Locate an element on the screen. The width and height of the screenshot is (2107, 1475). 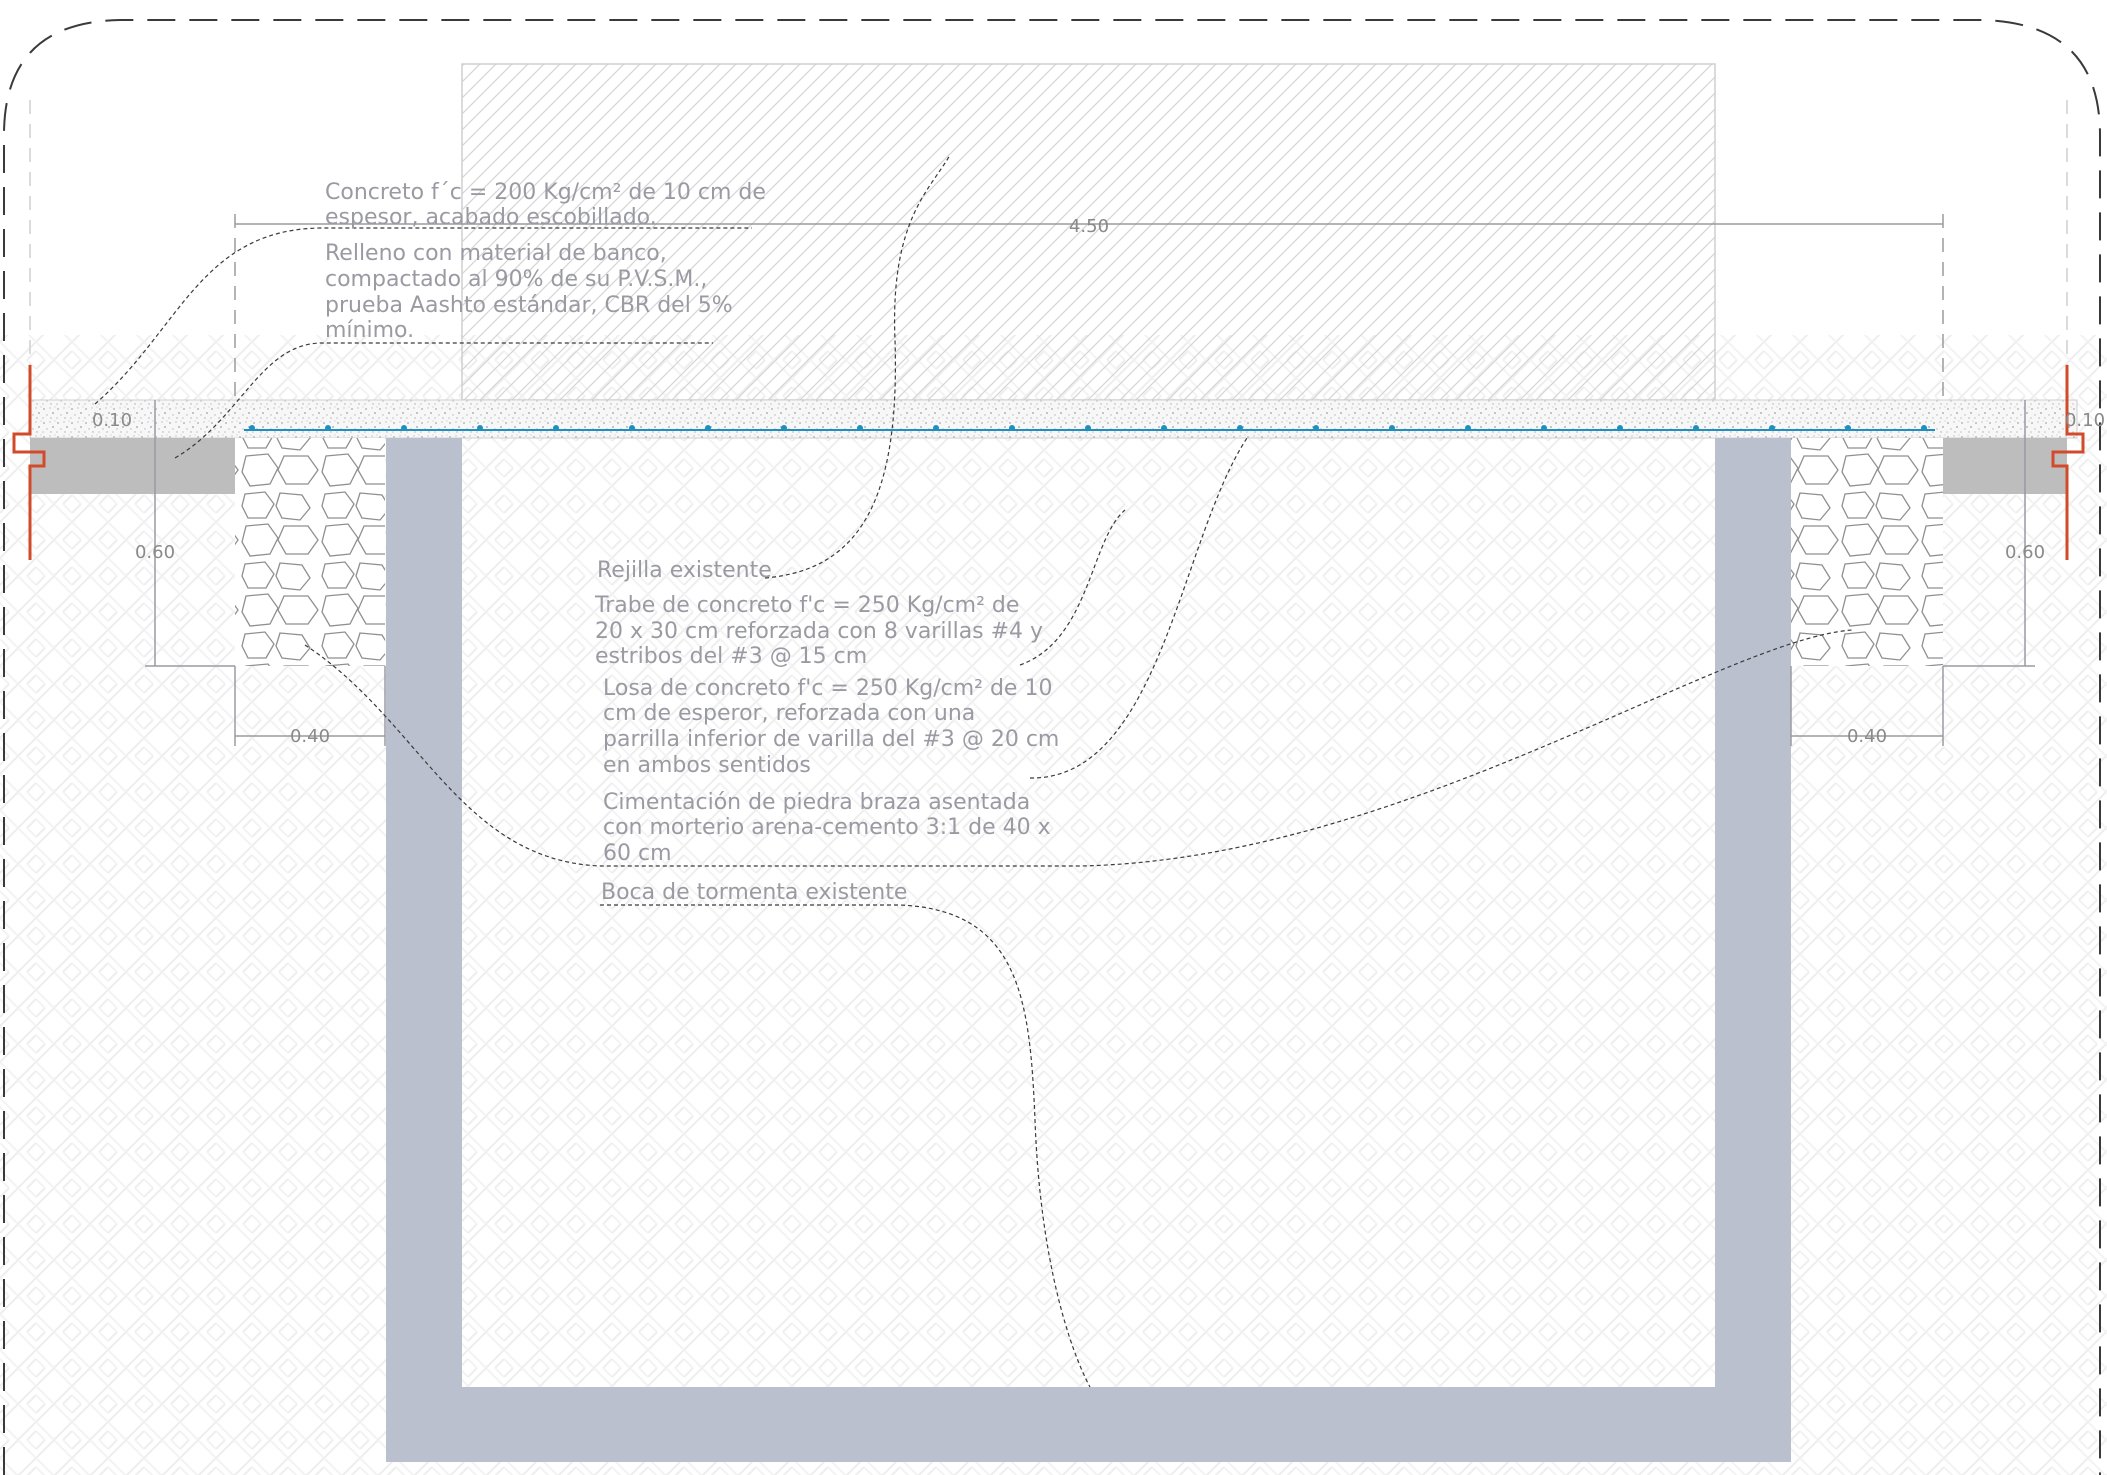
dim-slab-right: 0.10 is located at coordinates (2085, 420).